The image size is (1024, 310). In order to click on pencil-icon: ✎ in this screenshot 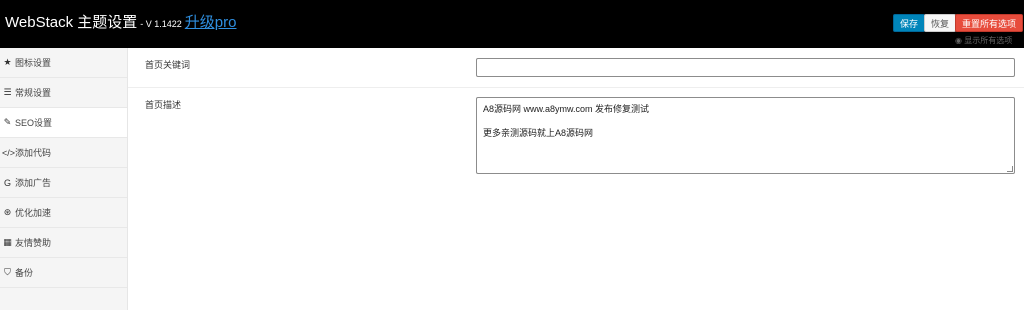, I will do `click(7, 122)`.